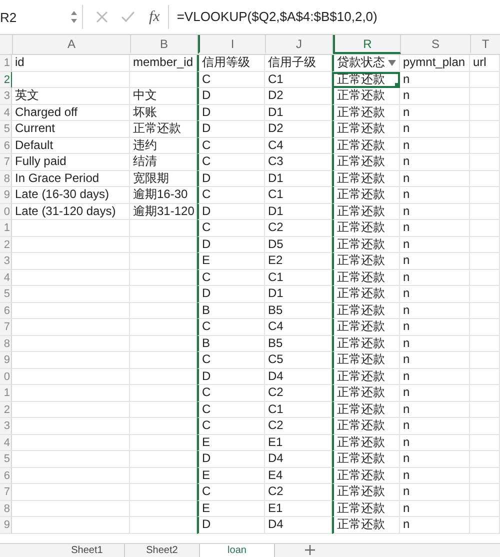 This screenshot has height=557, width=500. Describe the element at coordinates (298, 459) in the screenshot. I see `table-cell: D4` at that location.